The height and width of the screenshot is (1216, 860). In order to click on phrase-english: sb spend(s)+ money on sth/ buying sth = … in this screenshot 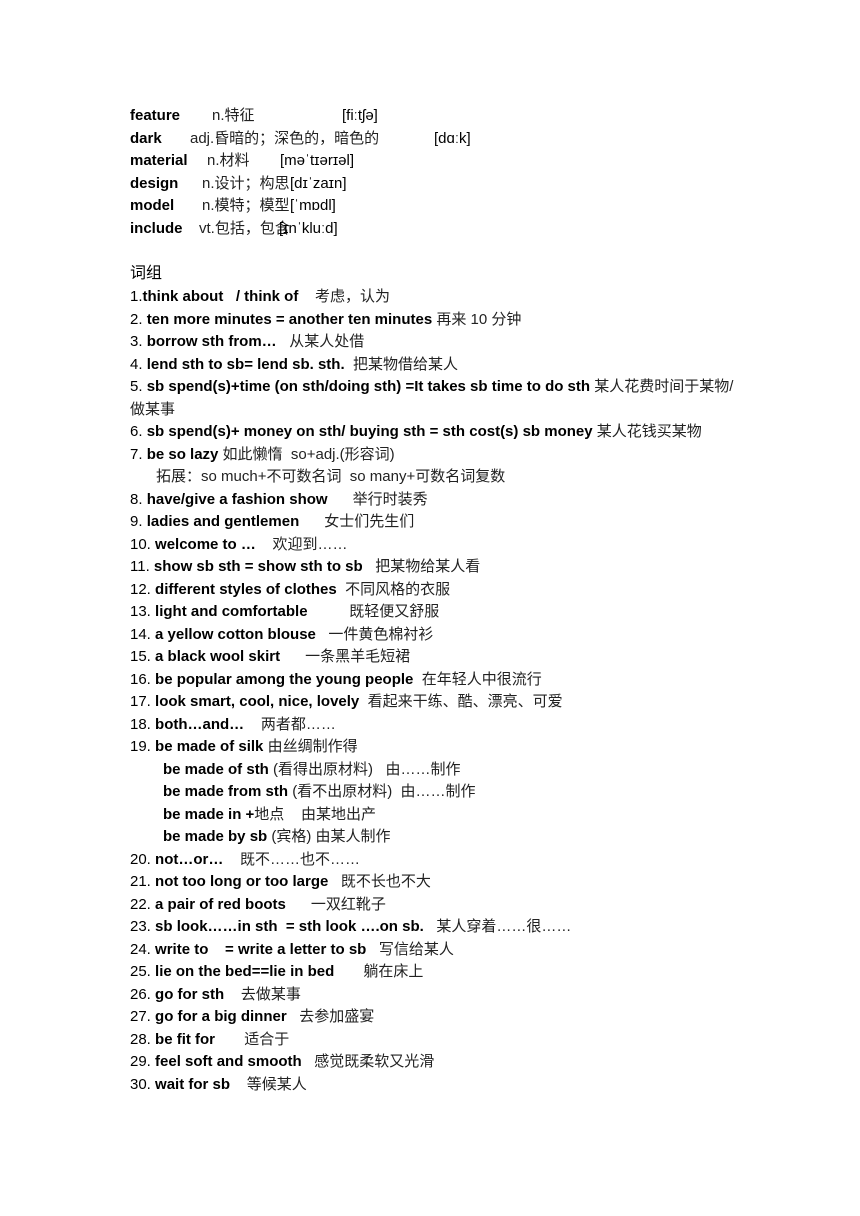, I will do `click(369, 431)`.